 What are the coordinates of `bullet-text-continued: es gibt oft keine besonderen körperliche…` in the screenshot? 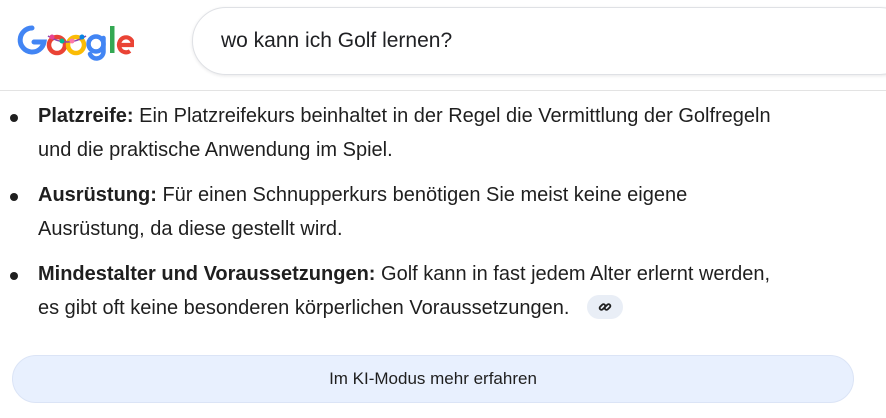 It's located at (304, 308).